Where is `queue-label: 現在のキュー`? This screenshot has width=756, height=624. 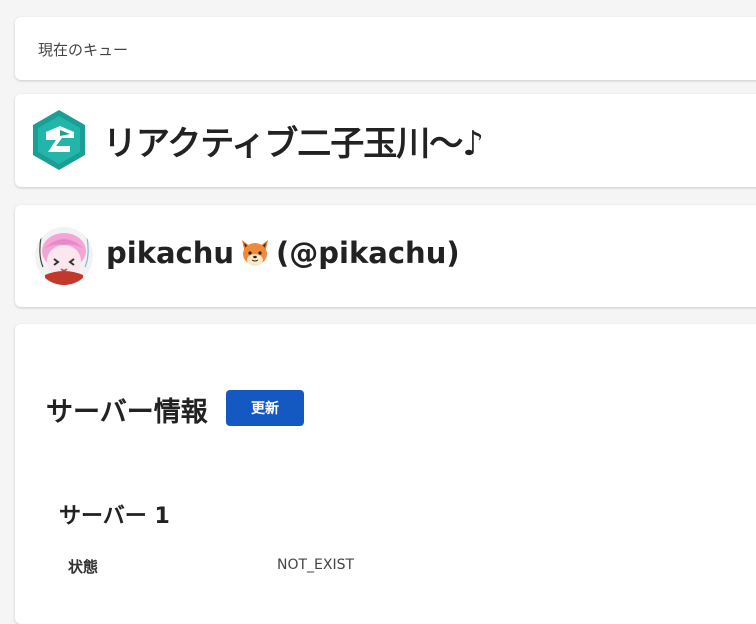 queue-label: 現在のキュー is located at coordinates (83, 50).